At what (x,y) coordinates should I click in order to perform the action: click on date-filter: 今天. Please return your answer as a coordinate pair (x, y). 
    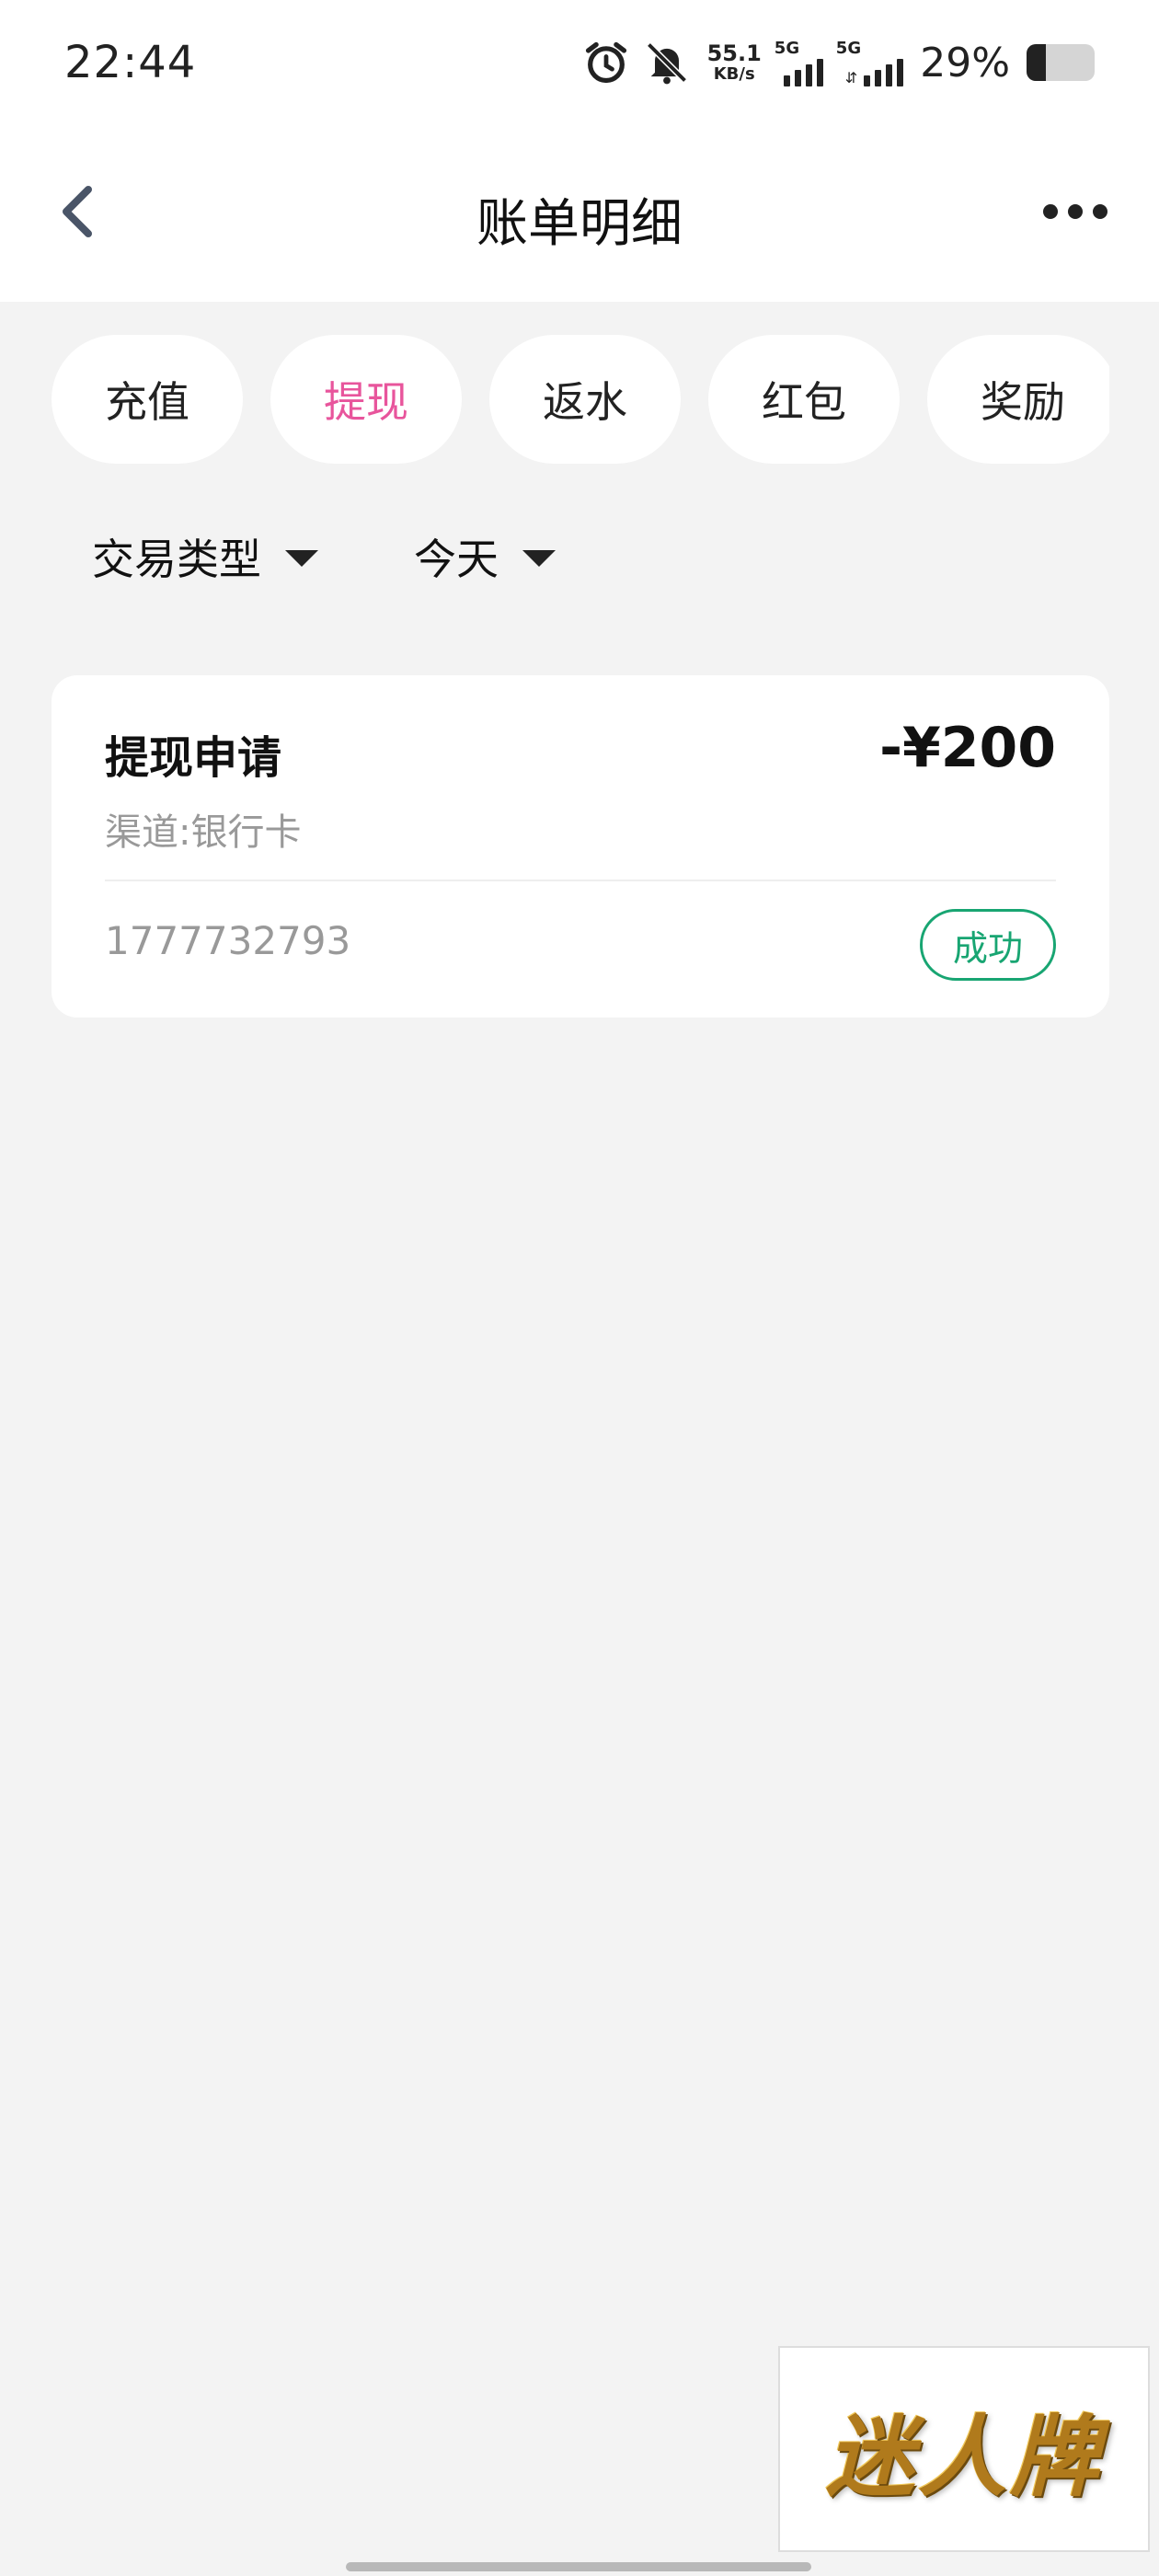
    Looking at the image, I should click on (485, 556).